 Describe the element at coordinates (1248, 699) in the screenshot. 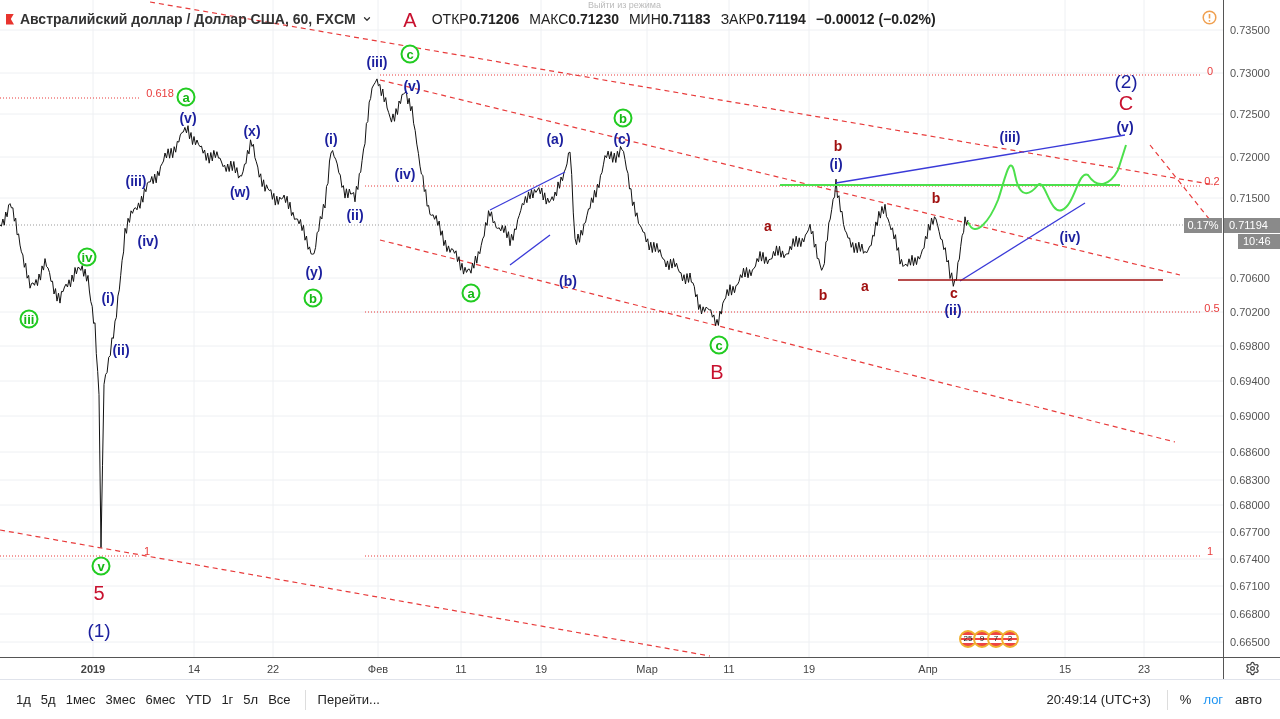

I see `scale-button: авто` at that location.